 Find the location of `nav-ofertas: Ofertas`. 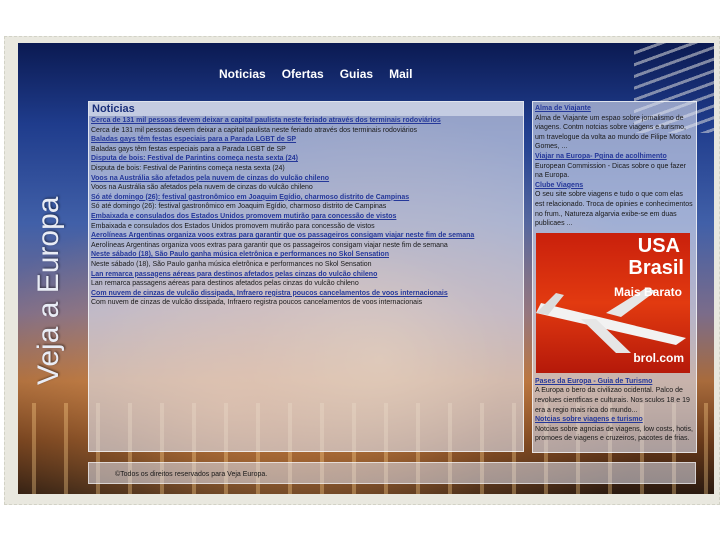

nav-ofertas: Ofertas is located at coordinates (303, 74).